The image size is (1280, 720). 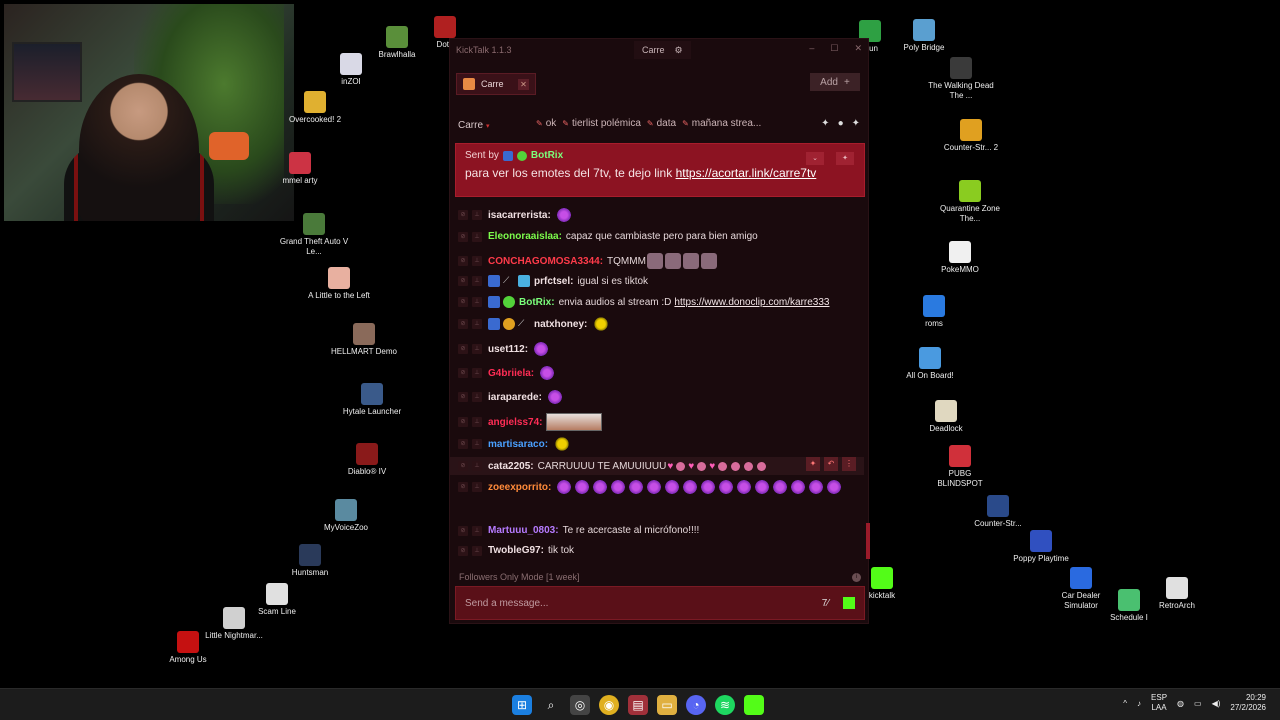 What do you see at coordinates (946, 417) in the screenshot?
I see `desktop-icon-deadlock: Deadlock` at bounding box center [946, 417].